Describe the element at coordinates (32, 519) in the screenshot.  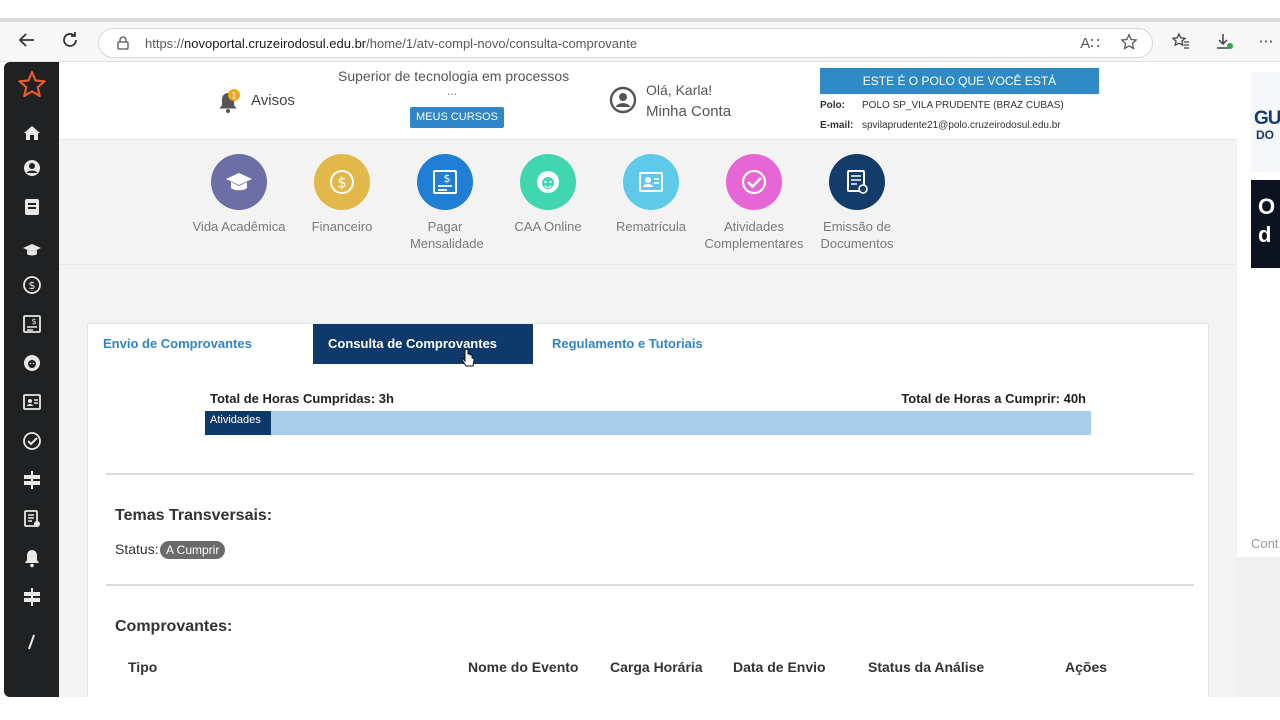
I see `document-icon` at that location.